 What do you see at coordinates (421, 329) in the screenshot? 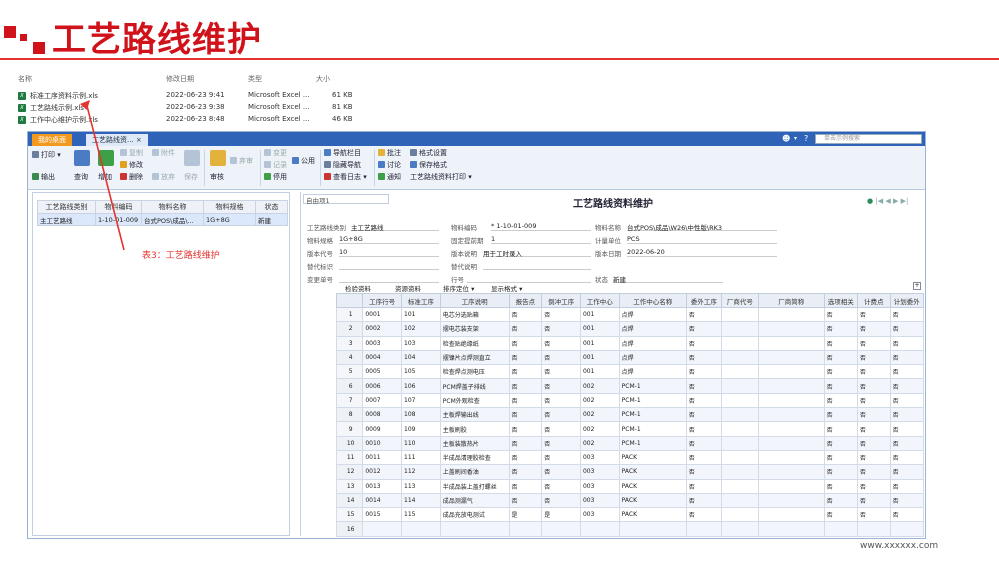
I see `grid-cell: 102` at bounding box center [421, 329].